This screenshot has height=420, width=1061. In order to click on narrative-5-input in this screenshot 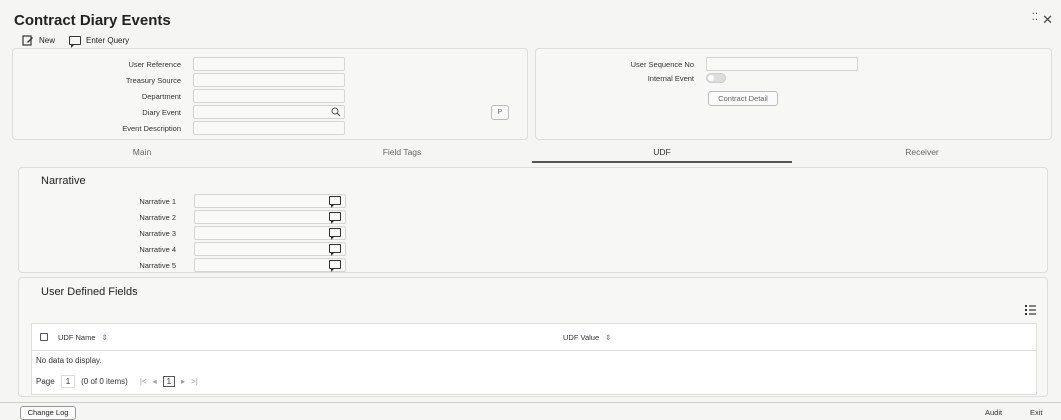, I will do `click(270, 265)`.